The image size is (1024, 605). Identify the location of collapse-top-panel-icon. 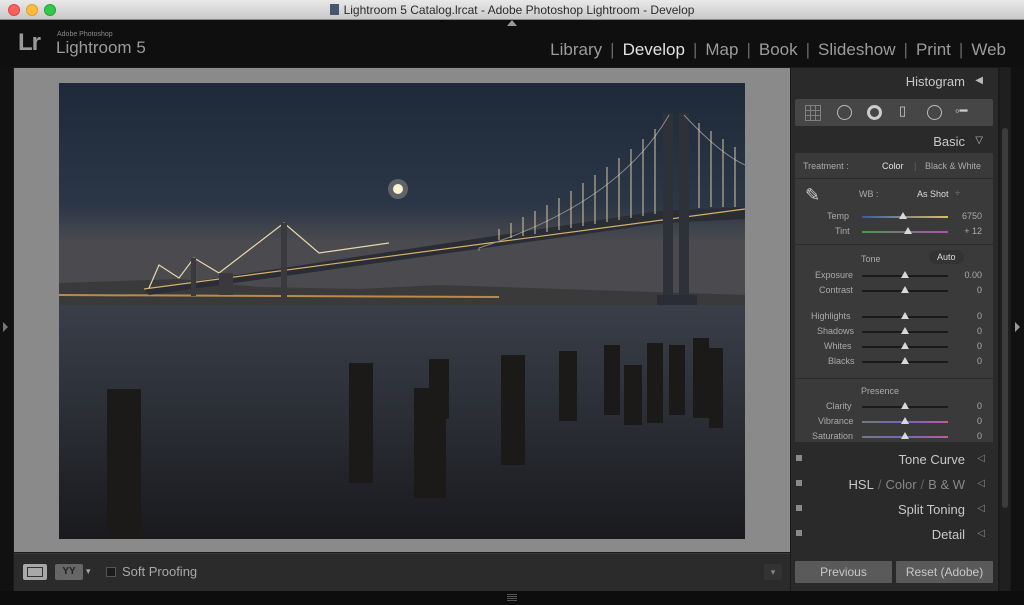
(512, 23).